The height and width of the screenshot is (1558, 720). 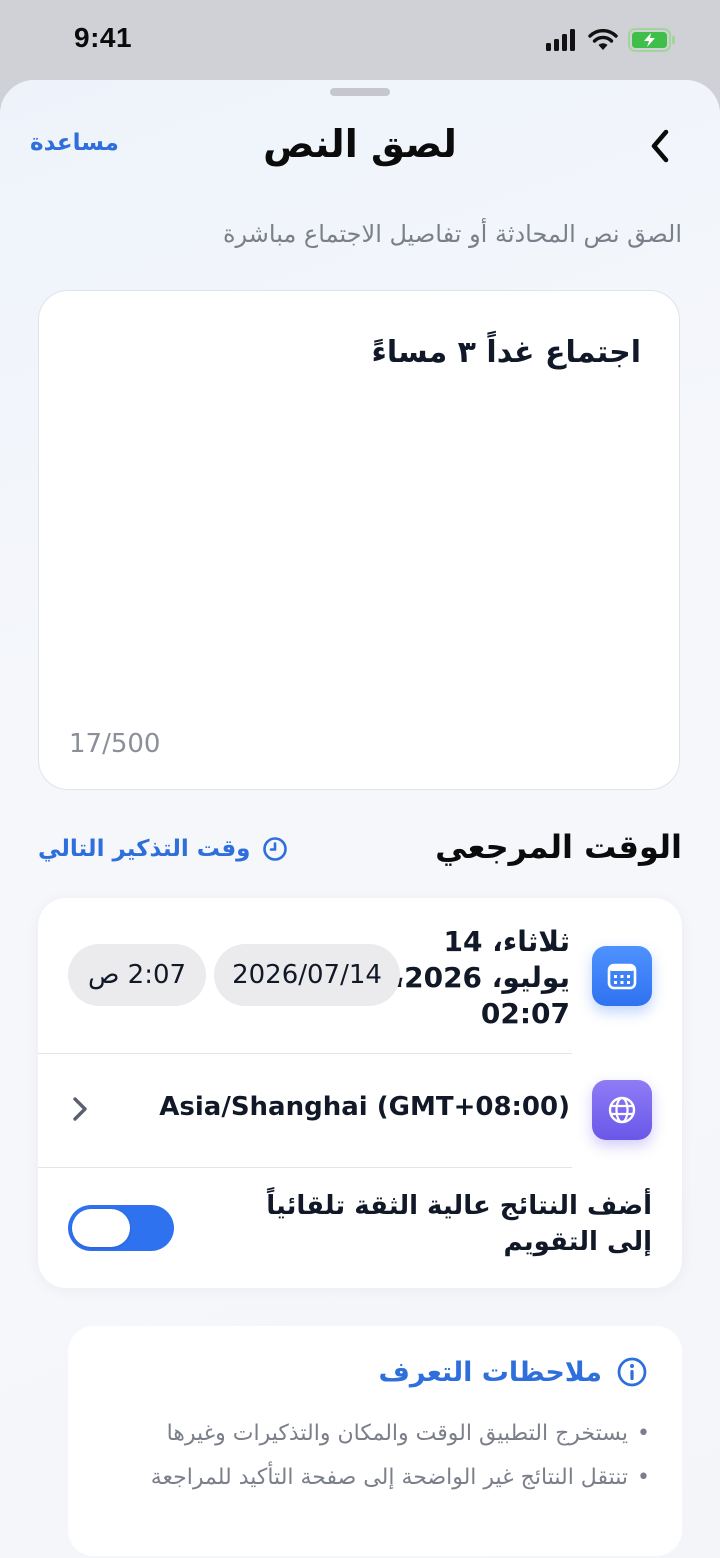 I want to click on notes-title: ملاحظات التعرف, so click(x=490, y=1372).